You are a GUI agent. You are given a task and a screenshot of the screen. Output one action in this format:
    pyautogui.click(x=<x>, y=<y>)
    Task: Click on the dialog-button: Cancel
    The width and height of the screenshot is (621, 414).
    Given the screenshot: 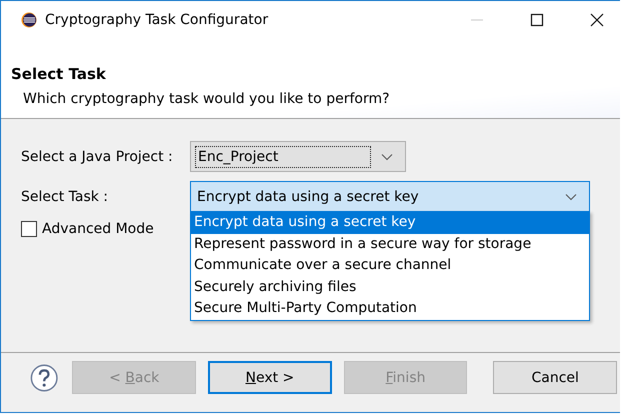 What is the action you would take?
    pyautogui.click(x=555, y=377)
    